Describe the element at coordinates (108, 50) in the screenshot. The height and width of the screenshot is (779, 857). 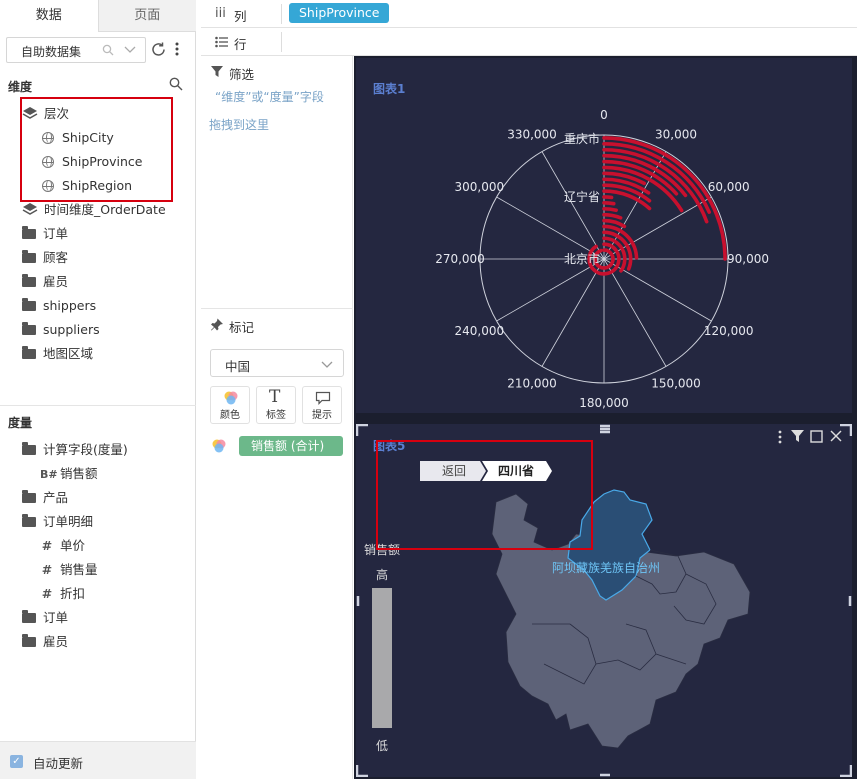
I see `search-icon` at that location.